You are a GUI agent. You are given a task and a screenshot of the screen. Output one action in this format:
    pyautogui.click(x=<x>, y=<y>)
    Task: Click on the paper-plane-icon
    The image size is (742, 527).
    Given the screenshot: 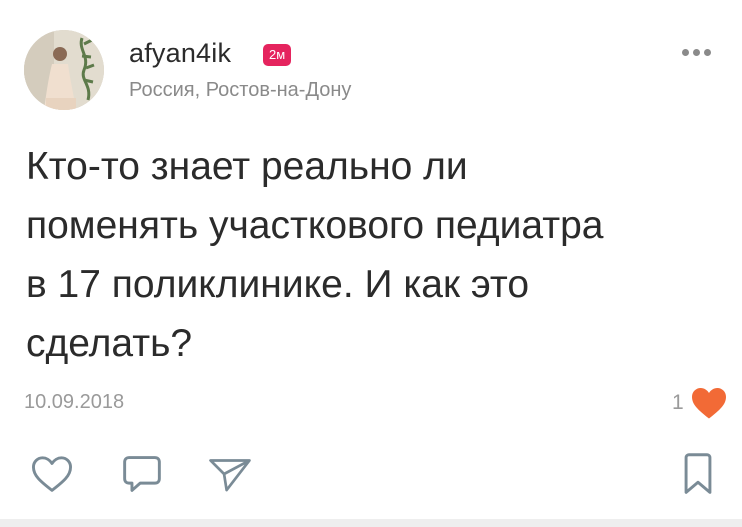 What is the action you would take?
    pyautogui.click(x=230, y=475)
    